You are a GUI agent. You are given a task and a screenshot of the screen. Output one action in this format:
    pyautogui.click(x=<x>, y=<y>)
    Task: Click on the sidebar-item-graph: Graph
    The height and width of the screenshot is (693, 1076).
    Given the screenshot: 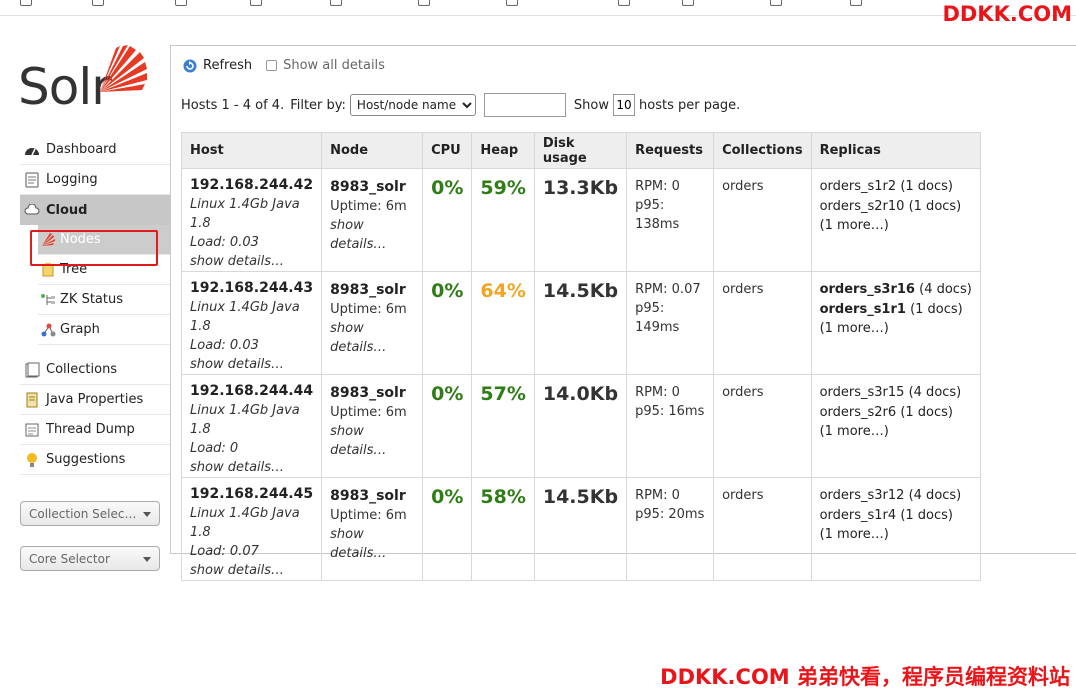 What is the action you would take?
    pyautogui.click(x=104, y=330)
    